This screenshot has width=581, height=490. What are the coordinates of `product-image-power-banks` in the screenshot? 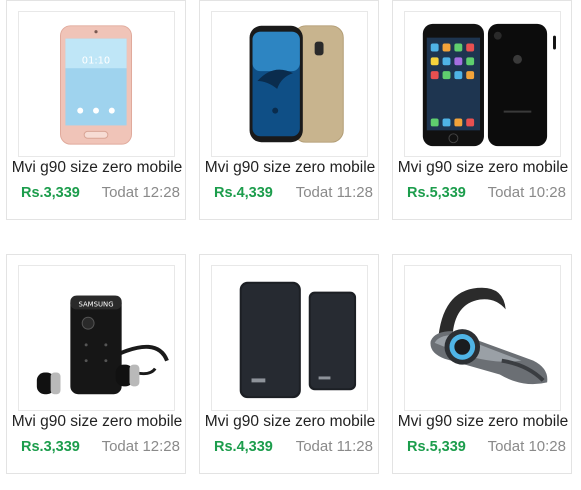 It's located at (289, 338).